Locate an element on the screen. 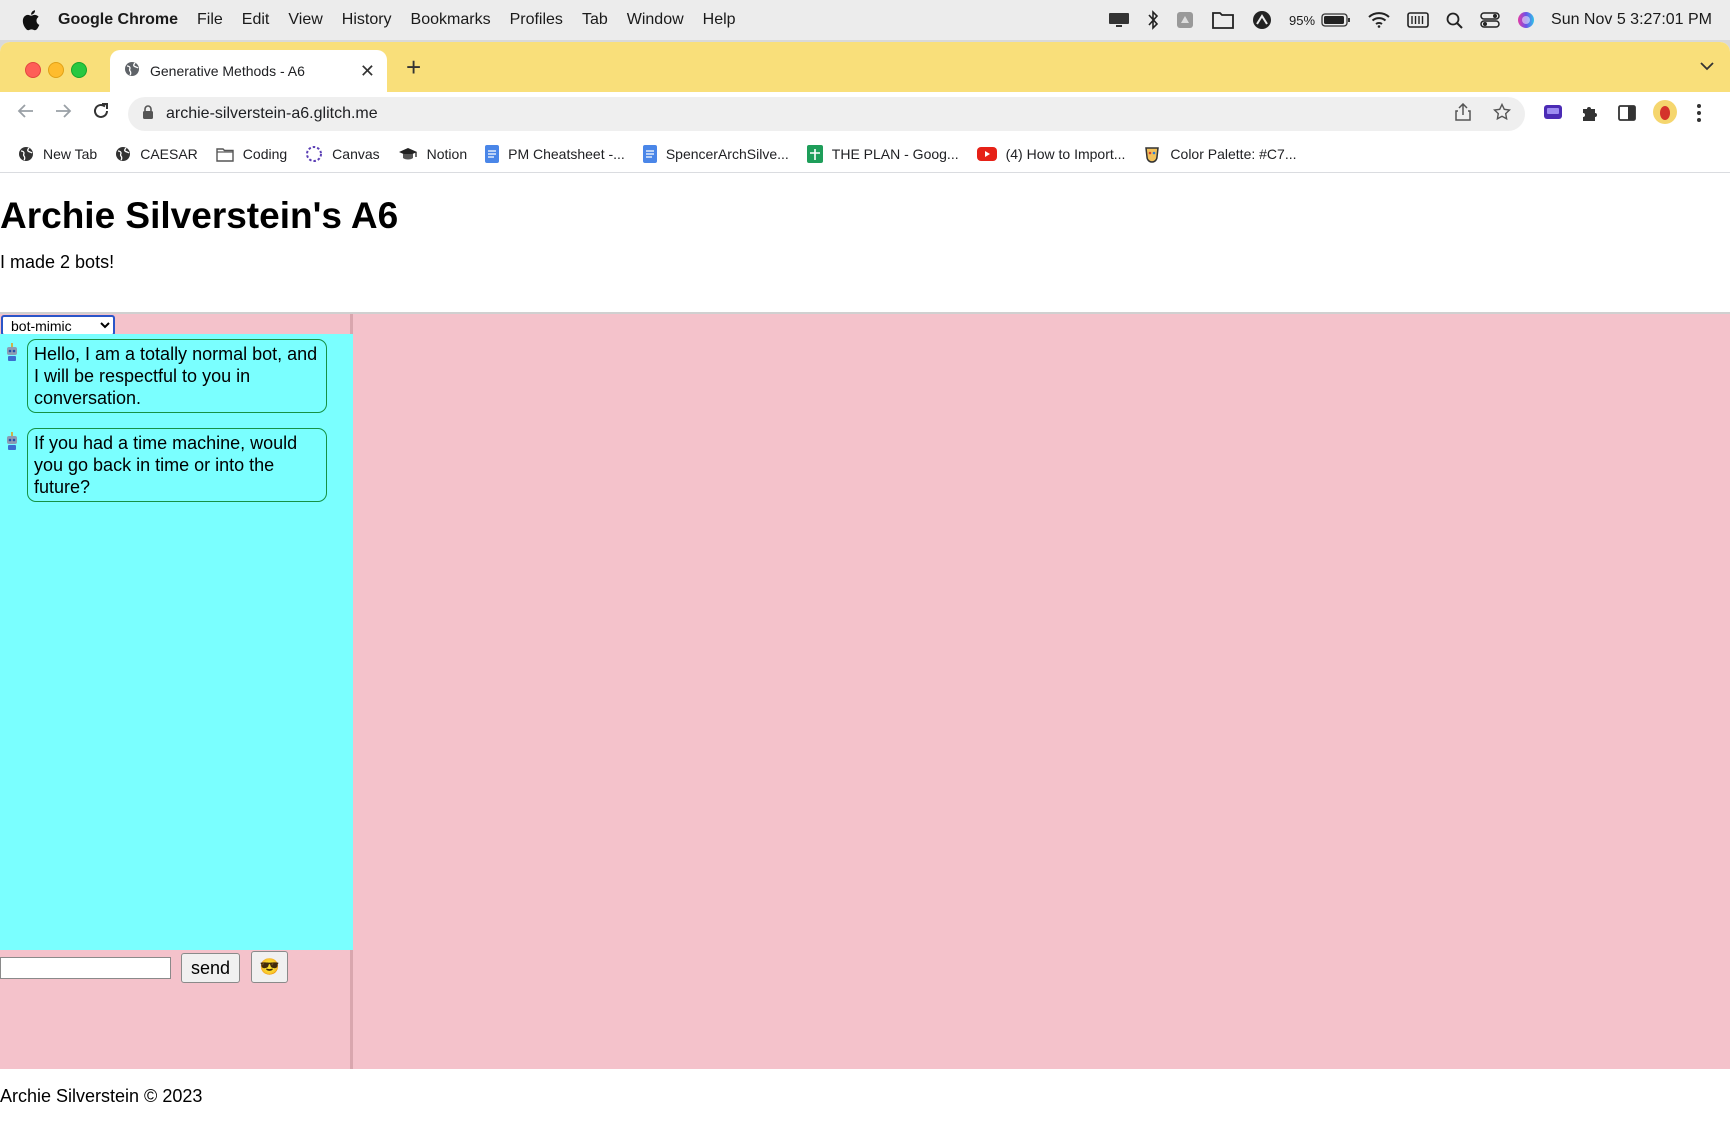 The height and width of the screenshot is (1125, 1730). sunglasses-emoji-icon: 😎 is located at coordinates (269, 967).